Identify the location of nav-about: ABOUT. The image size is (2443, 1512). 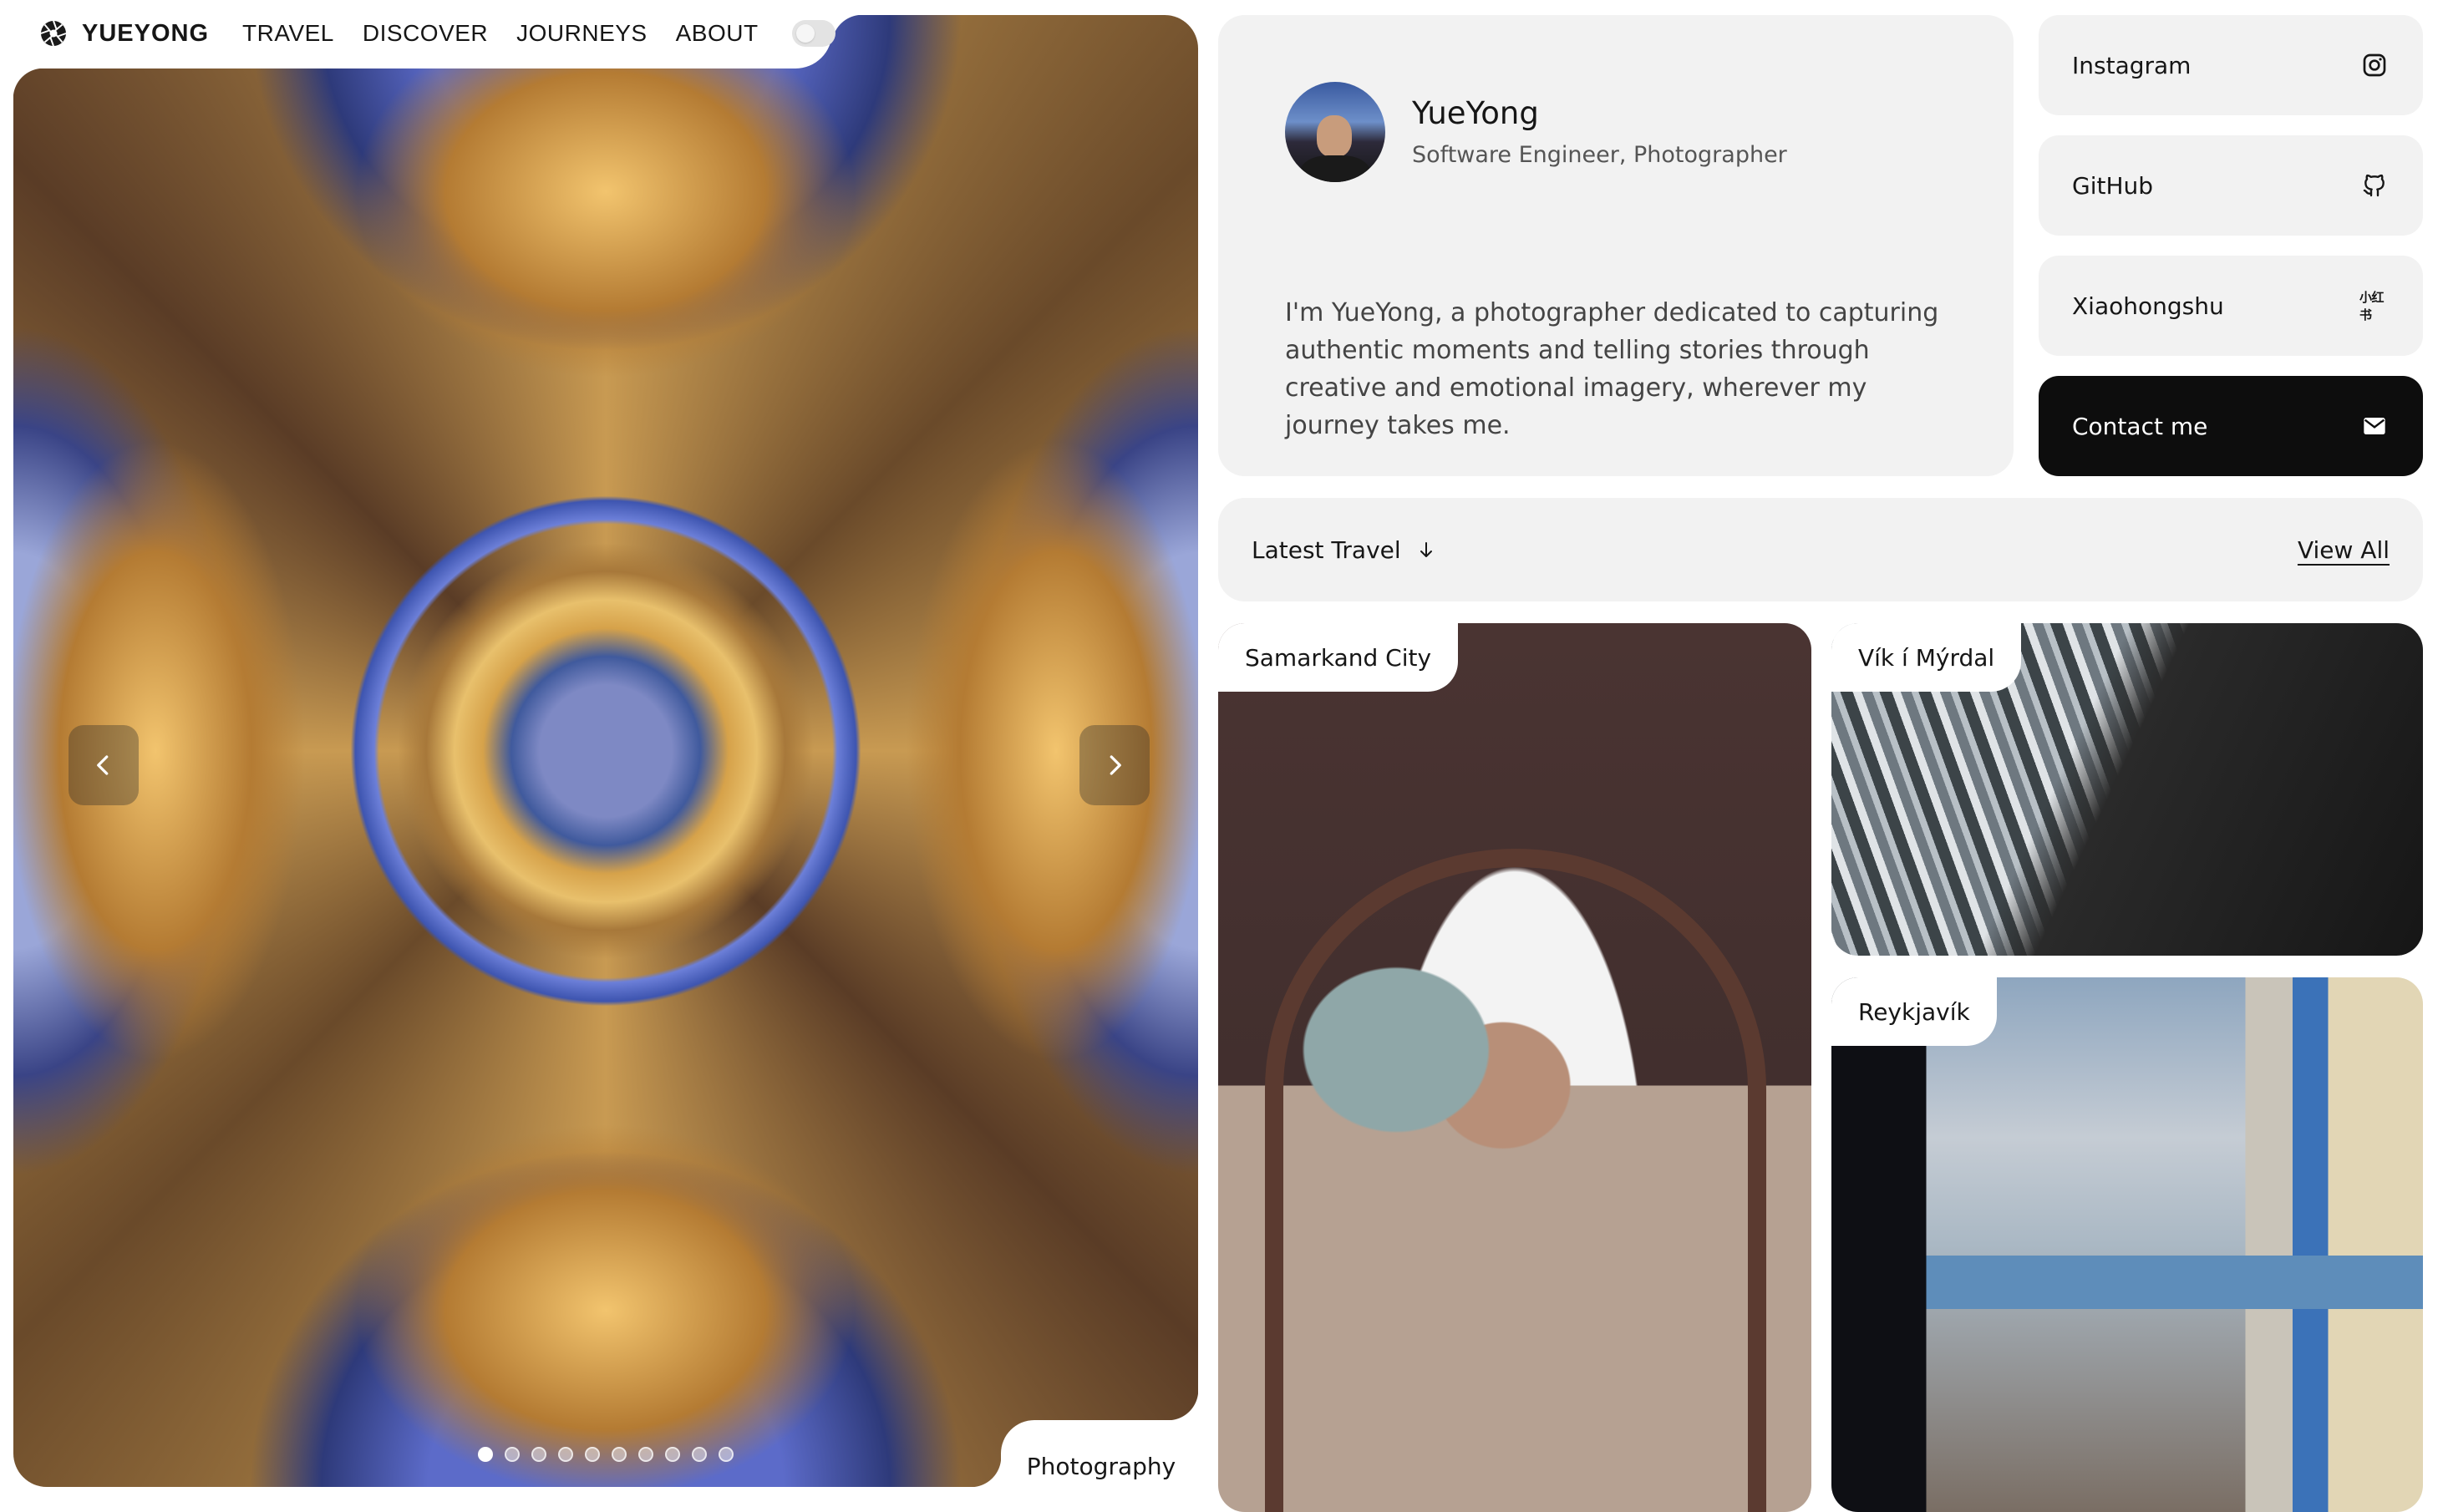
(717, 33).